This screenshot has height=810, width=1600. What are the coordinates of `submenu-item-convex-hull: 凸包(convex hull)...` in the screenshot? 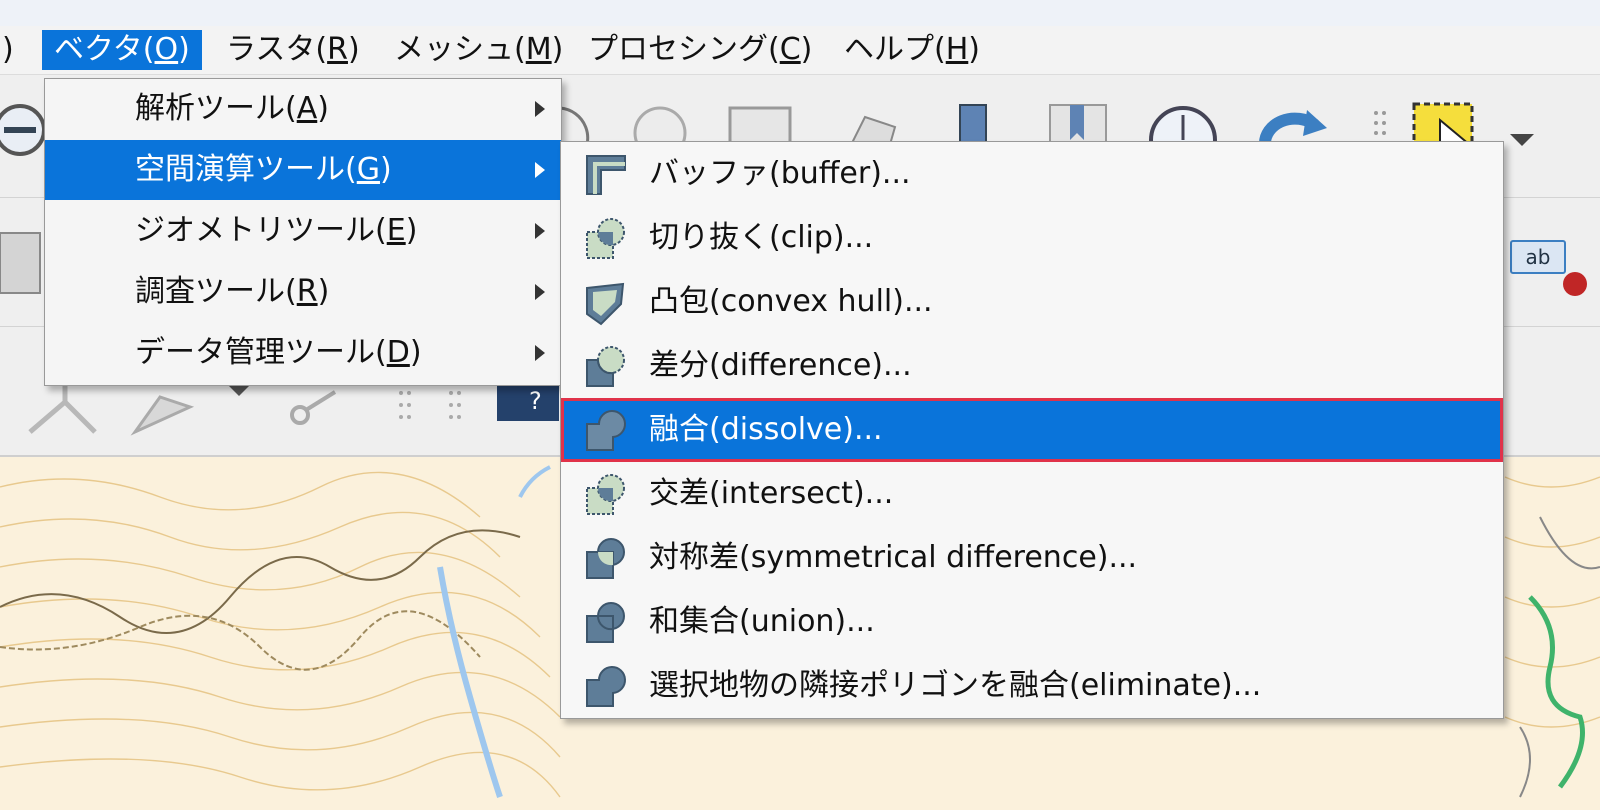 It's located at (1032, 302).